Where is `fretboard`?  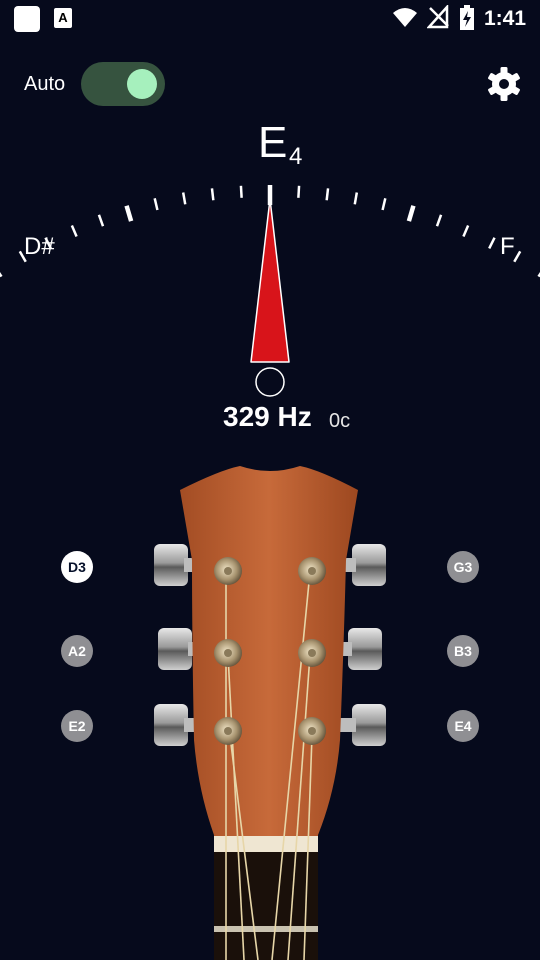
fretboard is located at coordinates (266, 906).